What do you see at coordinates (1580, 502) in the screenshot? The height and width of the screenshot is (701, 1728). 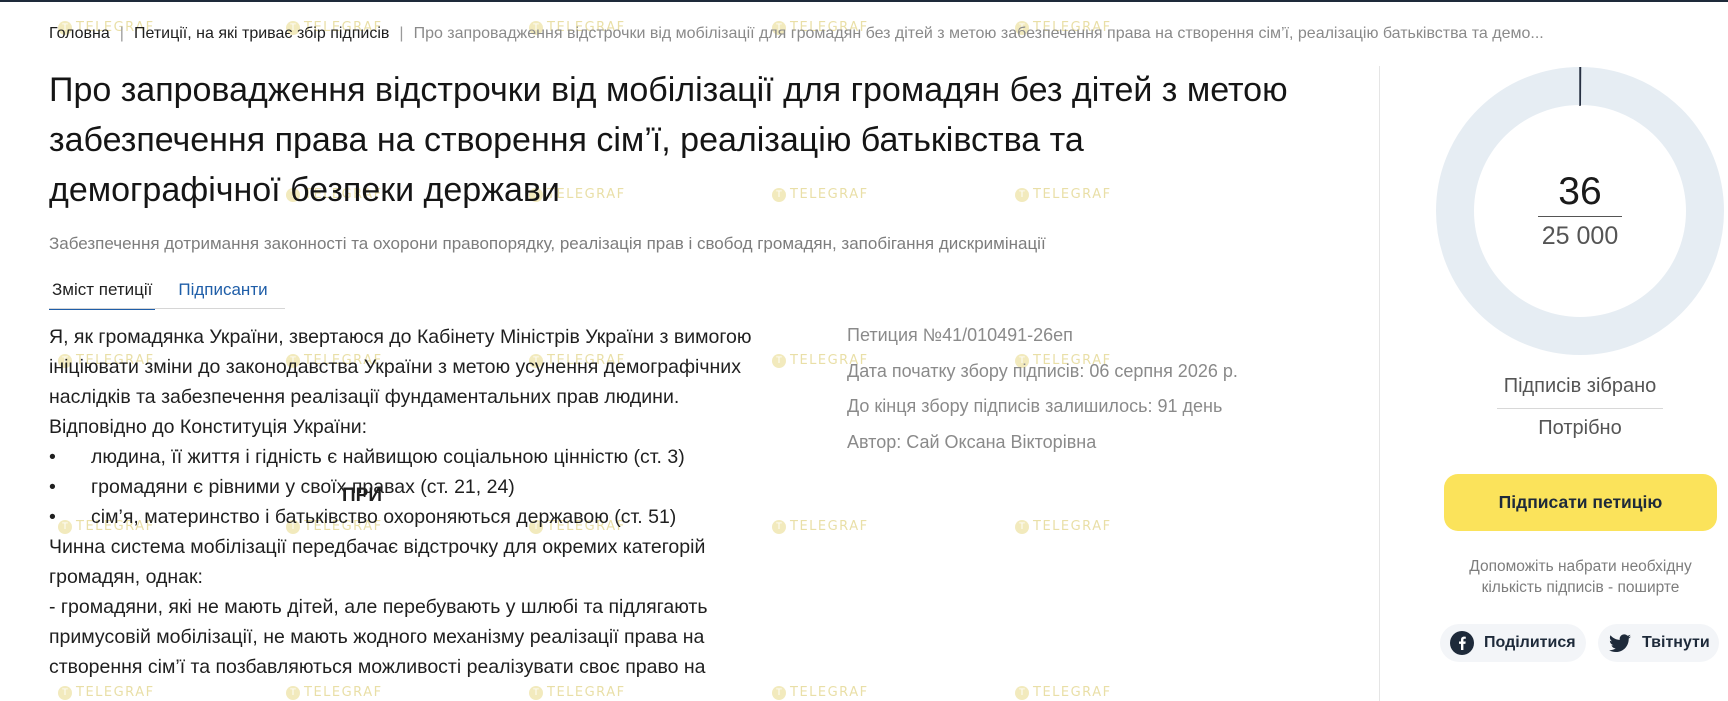 I see `sign-petition-button: Підписати петицію` at bounding box center [1580, 502].